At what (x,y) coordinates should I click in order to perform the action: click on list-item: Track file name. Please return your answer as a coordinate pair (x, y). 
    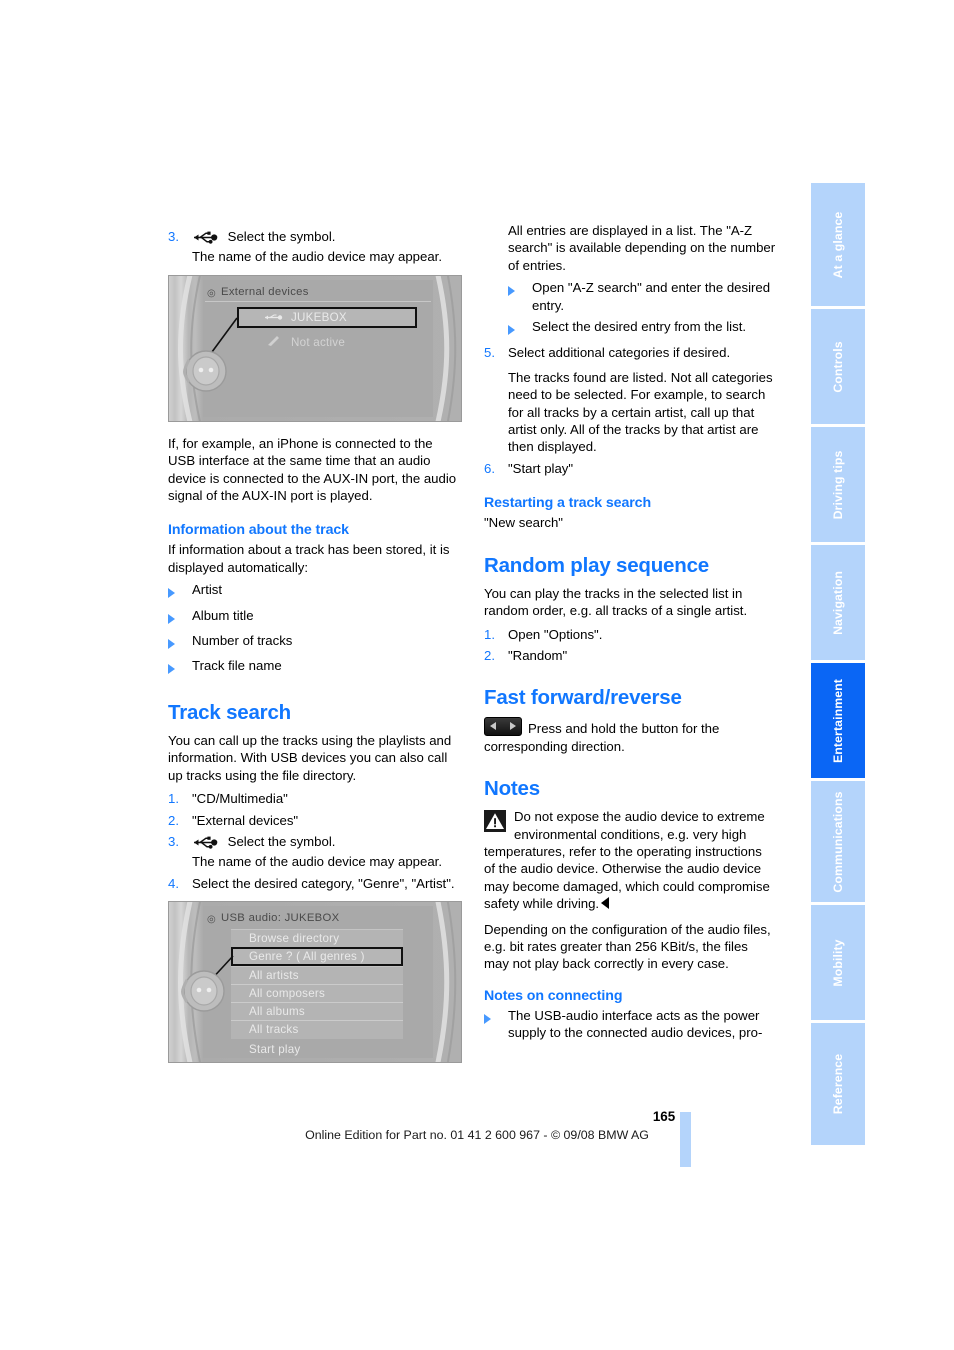
    Looking at the image, I should click on (314, 667).